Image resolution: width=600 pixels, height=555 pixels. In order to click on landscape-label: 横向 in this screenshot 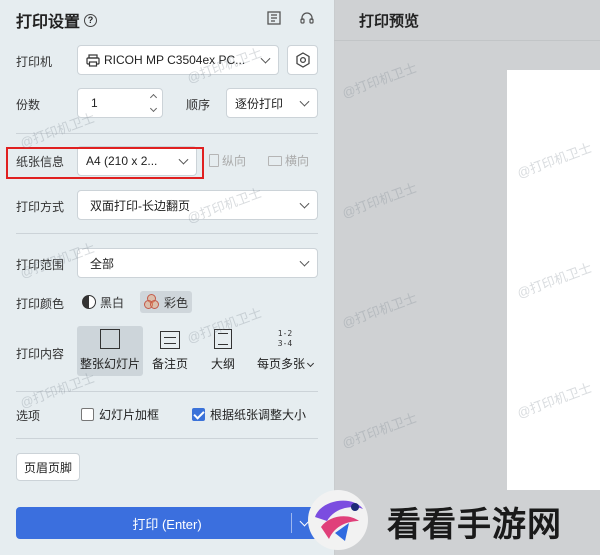, I will do `click(297, 161)`.